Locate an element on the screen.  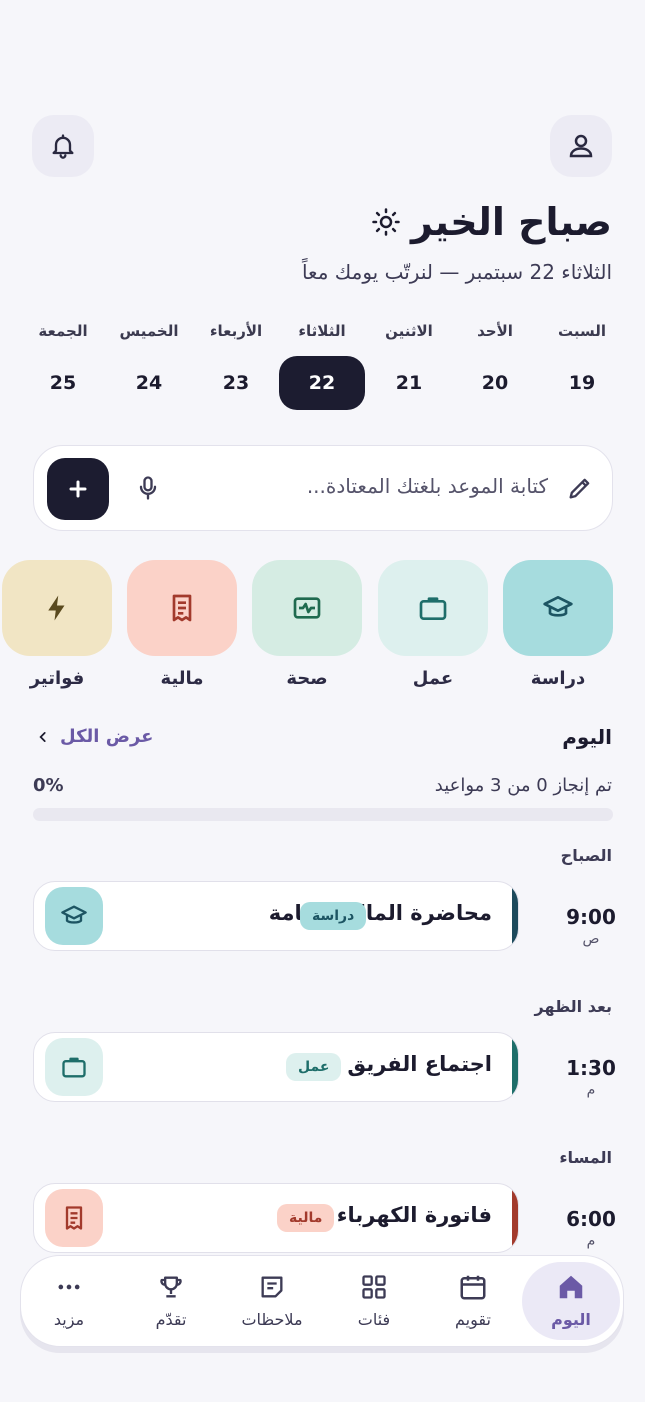
nav-notes: ملاحظات is located at coordinates (272, 1300).